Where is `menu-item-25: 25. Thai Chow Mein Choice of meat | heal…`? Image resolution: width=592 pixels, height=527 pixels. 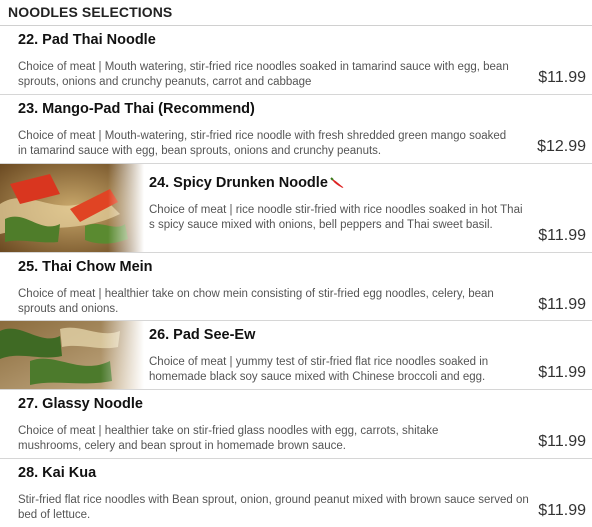
menu-item-25: 25. Thai Chow Mein Choice of meat | heal… is located at coordinates (296, 287).